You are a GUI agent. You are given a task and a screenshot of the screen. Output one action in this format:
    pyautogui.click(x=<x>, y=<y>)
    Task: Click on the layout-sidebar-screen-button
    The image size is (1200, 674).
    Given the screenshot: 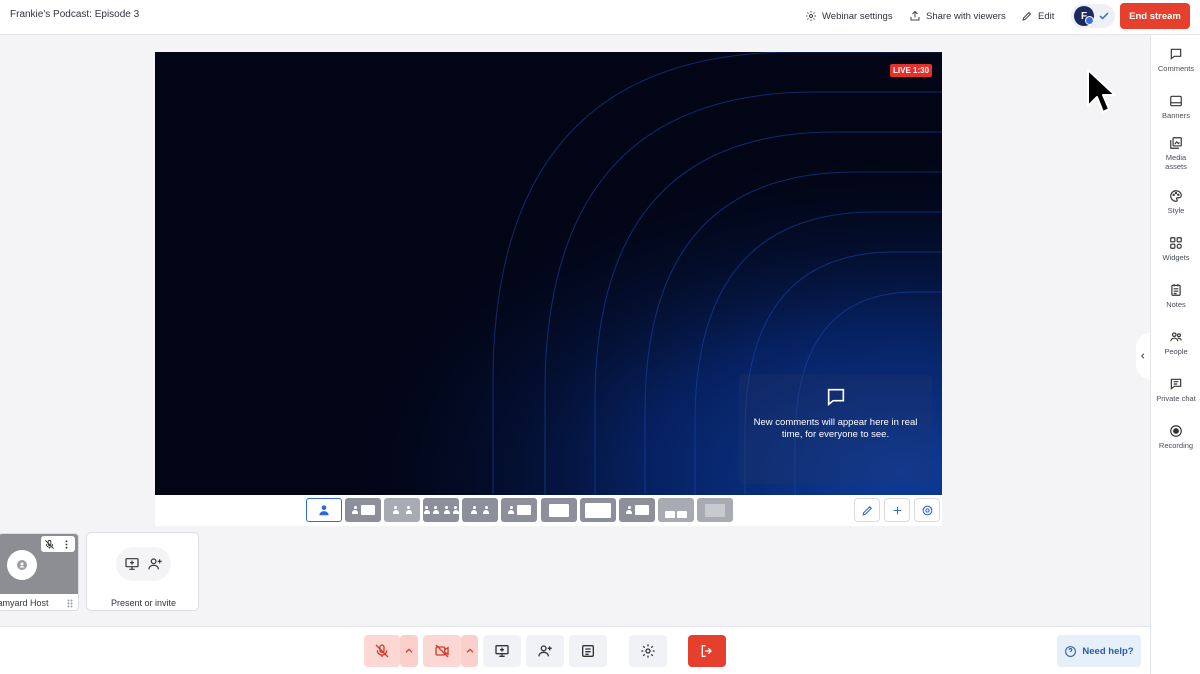 What is the action you would take?
    pyautogui.click(x=519, y=510)
    